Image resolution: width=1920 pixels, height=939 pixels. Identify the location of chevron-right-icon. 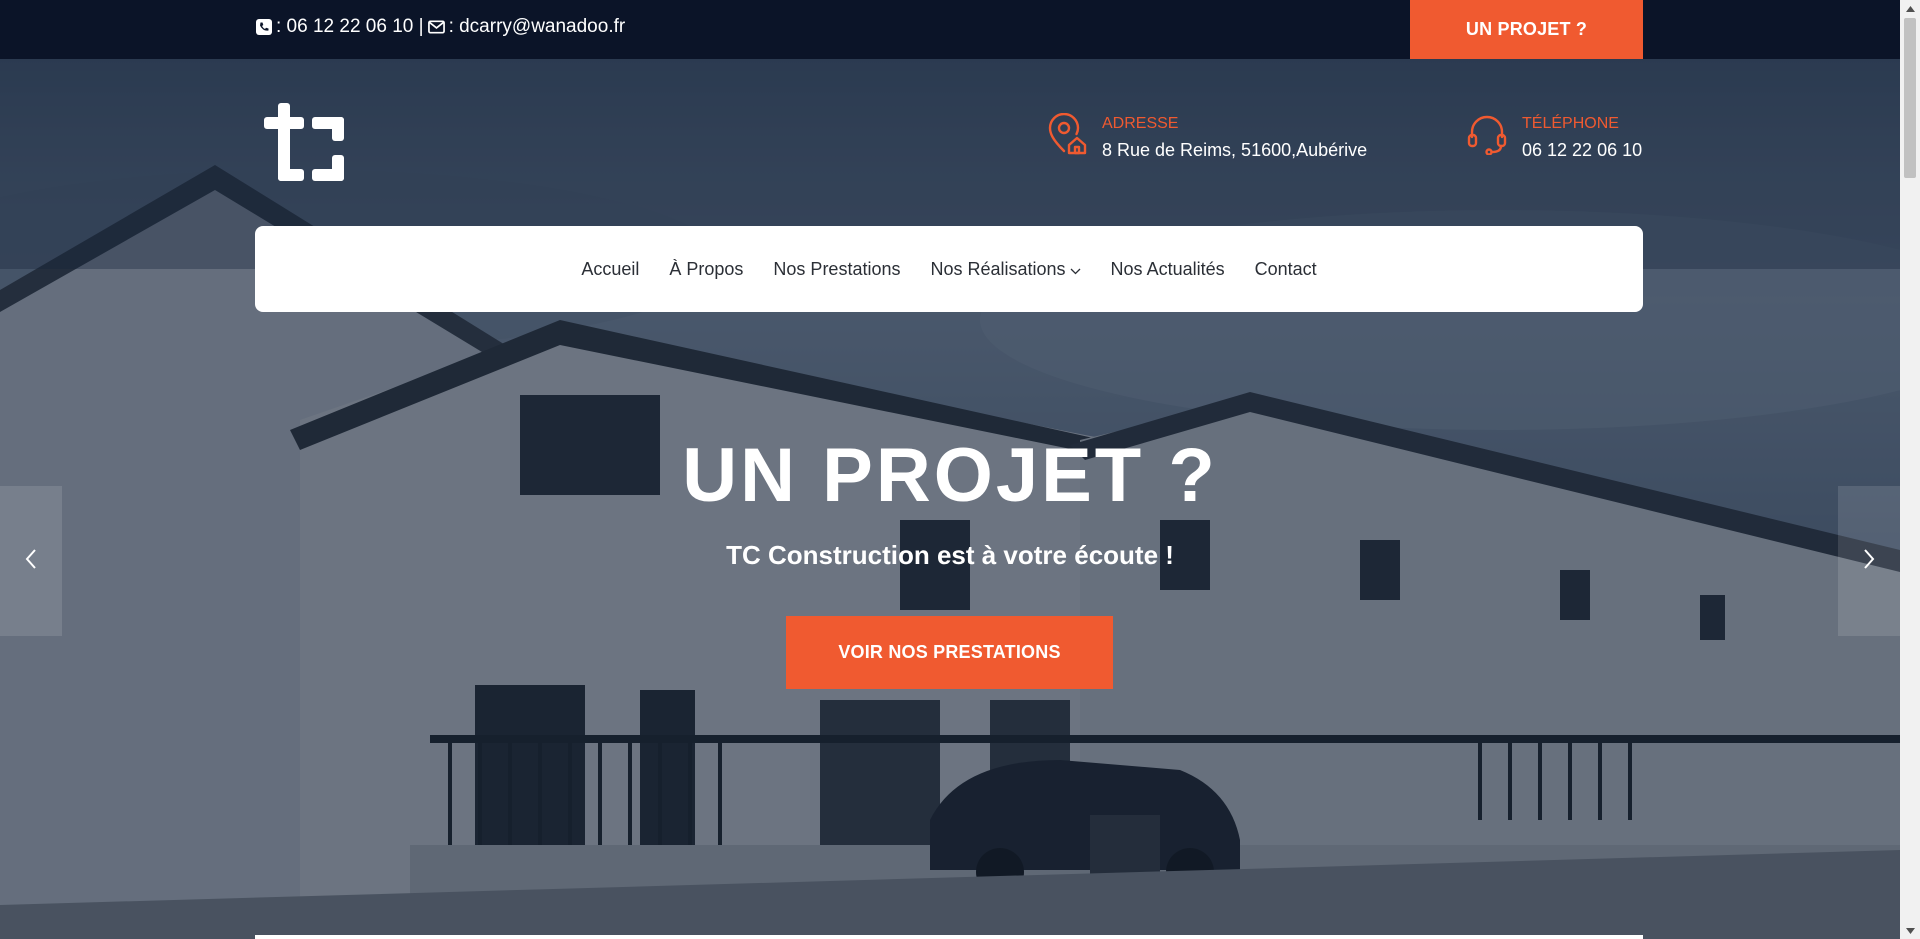
(1869, 561).